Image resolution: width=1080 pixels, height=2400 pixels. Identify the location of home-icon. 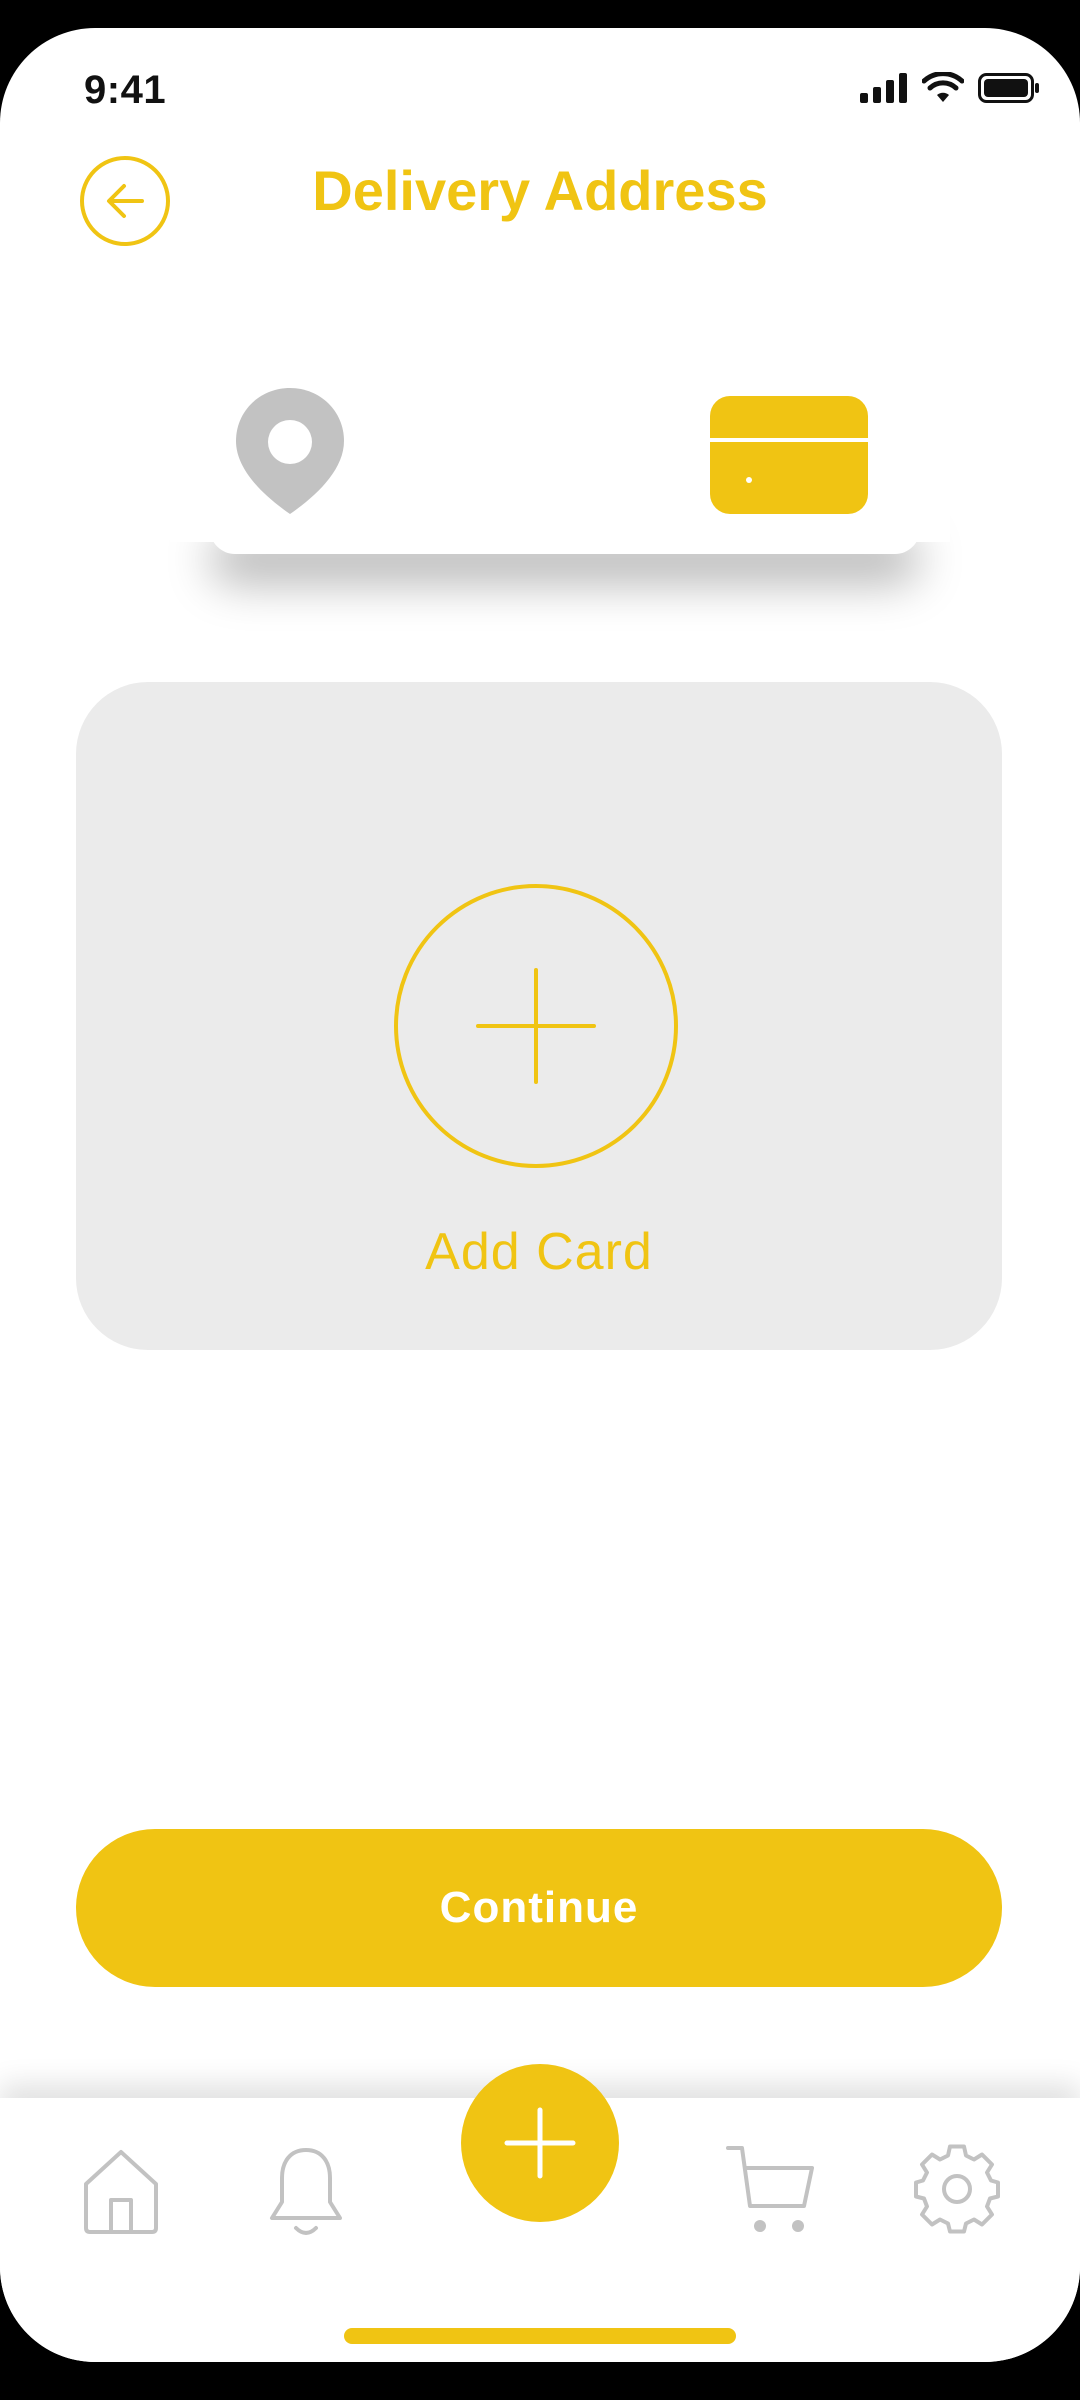
(121, 2192).